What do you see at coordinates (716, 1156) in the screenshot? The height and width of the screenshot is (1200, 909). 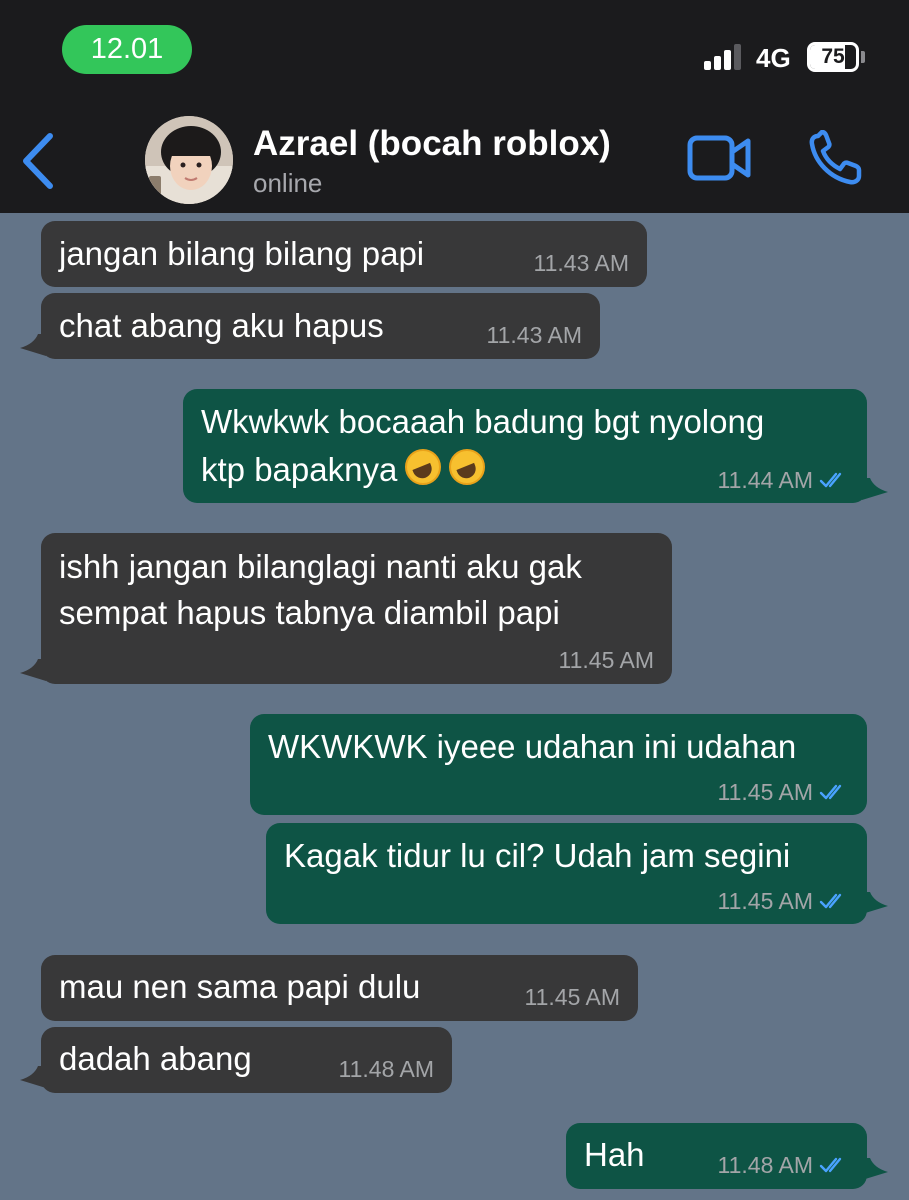 I see `outgoing-message: Hah 11.48 AM` at bounding box center [716, 1156].